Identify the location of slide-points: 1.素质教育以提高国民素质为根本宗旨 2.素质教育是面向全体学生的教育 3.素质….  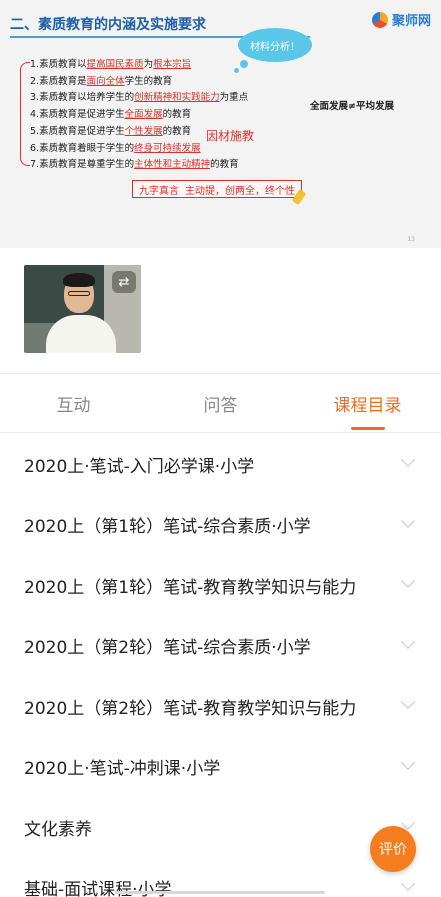
(139, 115).